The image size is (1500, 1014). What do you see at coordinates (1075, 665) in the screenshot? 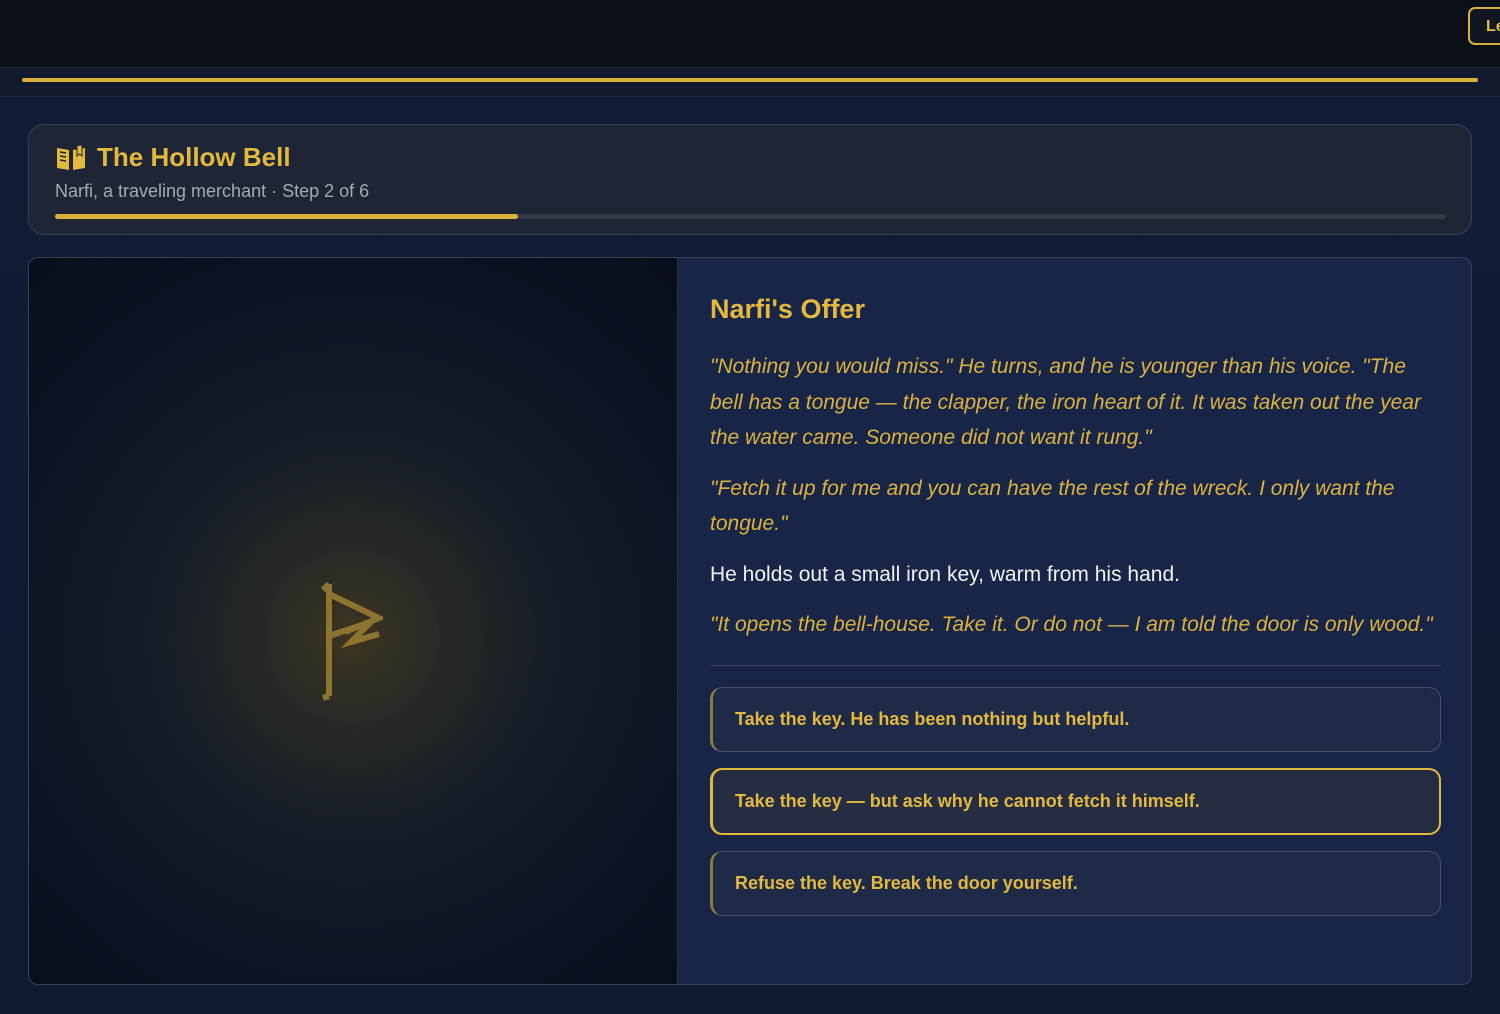
I see `choices-divider` at bounding box center [1075, 665].